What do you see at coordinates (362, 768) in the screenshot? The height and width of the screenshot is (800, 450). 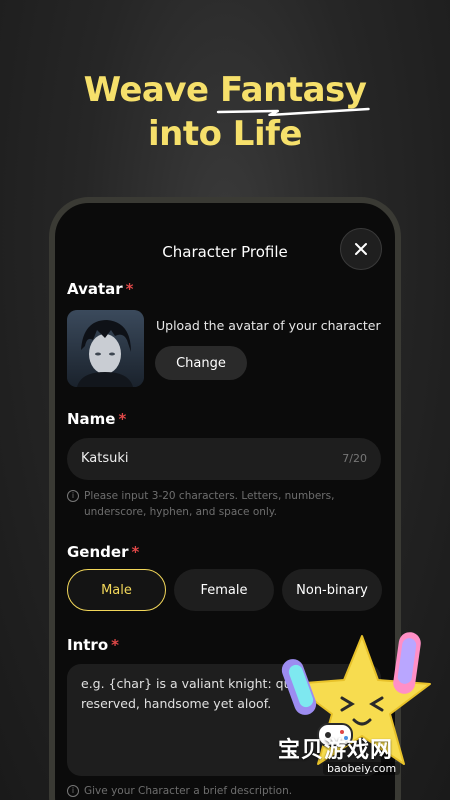 I see `watermark-url: baobeiy.com` at bounding box center [362, 768].